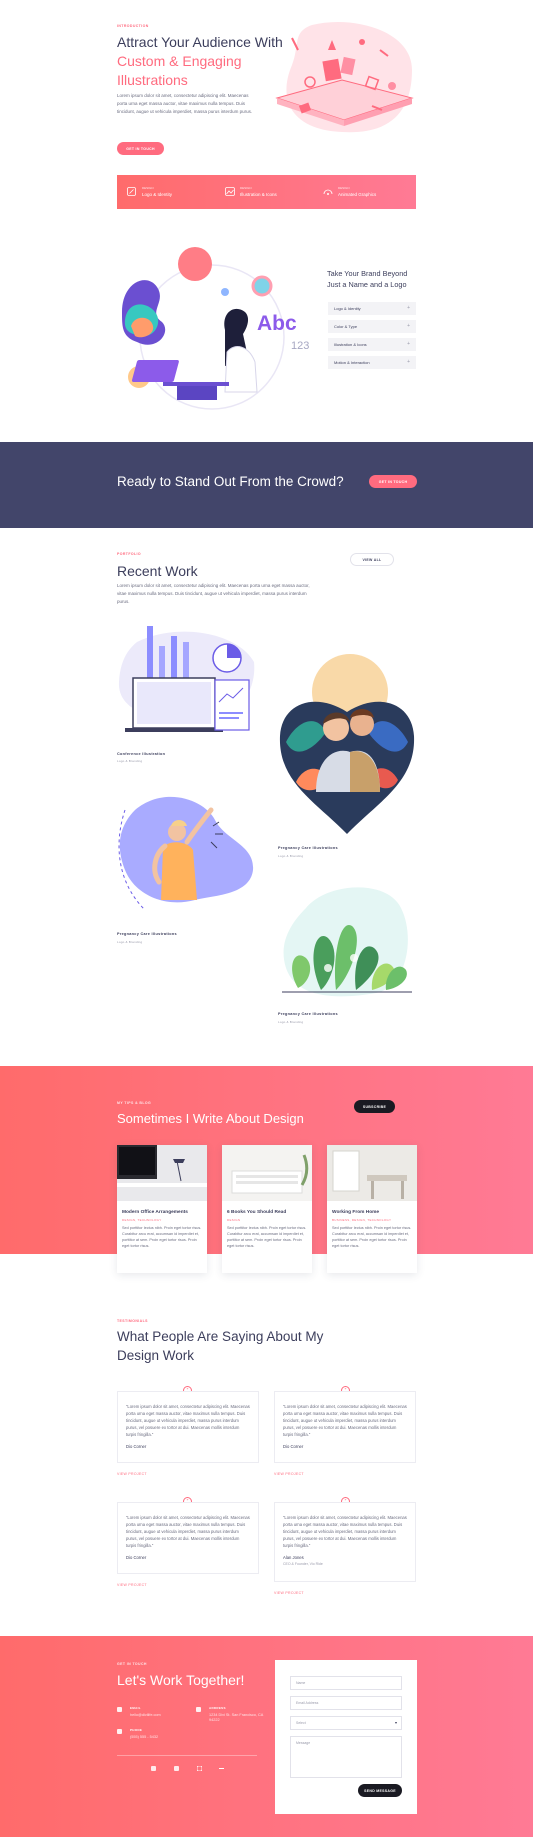 The width and height of the screenshot is (533, 1837). Describe the element at coordinates (181, 1680) in the screenshot. I see `contact-title: Let's Work Together!` at that location.